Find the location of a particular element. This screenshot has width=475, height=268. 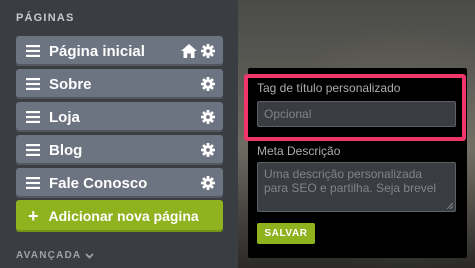

page-item-blog: Blog is located at coordinates (119, 150).